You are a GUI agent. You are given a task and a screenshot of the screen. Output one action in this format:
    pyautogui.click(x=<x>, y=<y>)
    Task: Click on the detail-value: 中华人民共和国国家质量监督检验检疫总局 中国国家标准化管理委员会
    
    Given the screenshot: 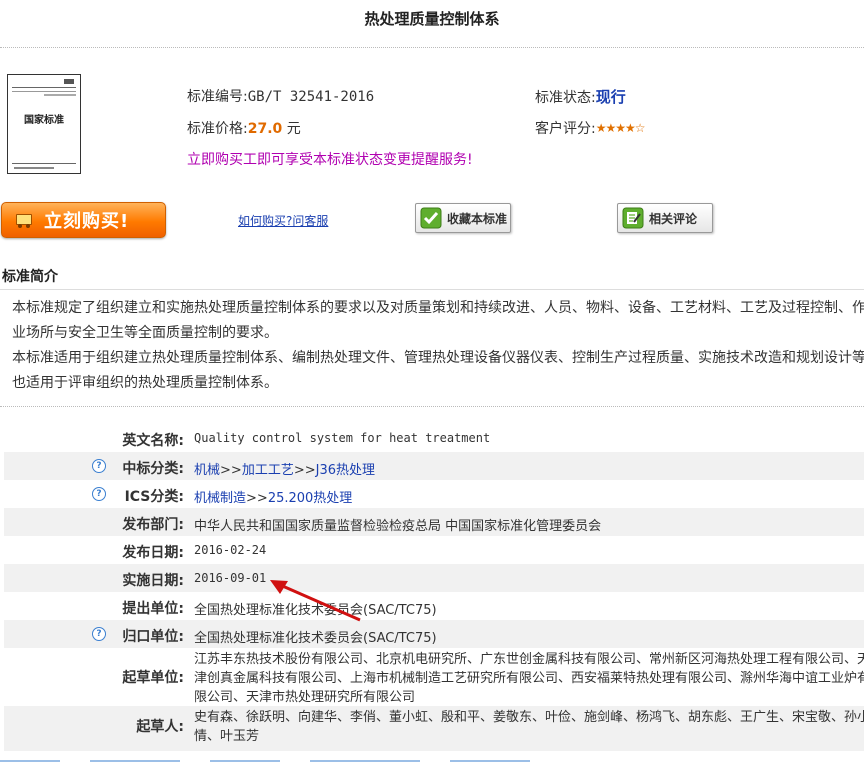 What is the action you would take?
    pyautogui.click(x=398, y=526)
    